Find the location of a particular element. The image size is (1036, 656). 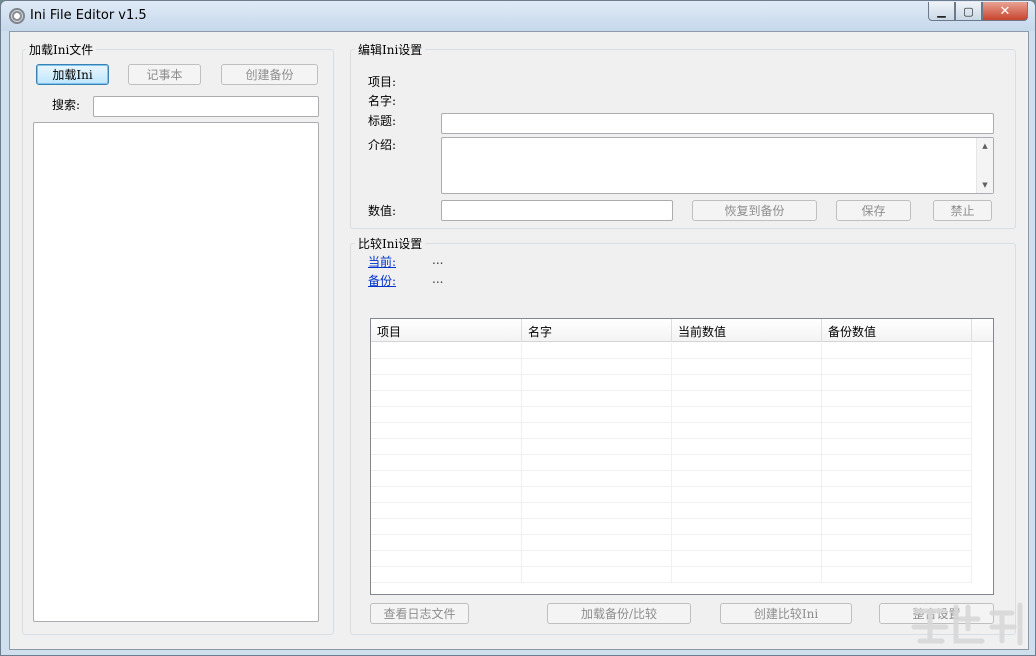

name-label: 名字: is located at coordinates (382, 101).